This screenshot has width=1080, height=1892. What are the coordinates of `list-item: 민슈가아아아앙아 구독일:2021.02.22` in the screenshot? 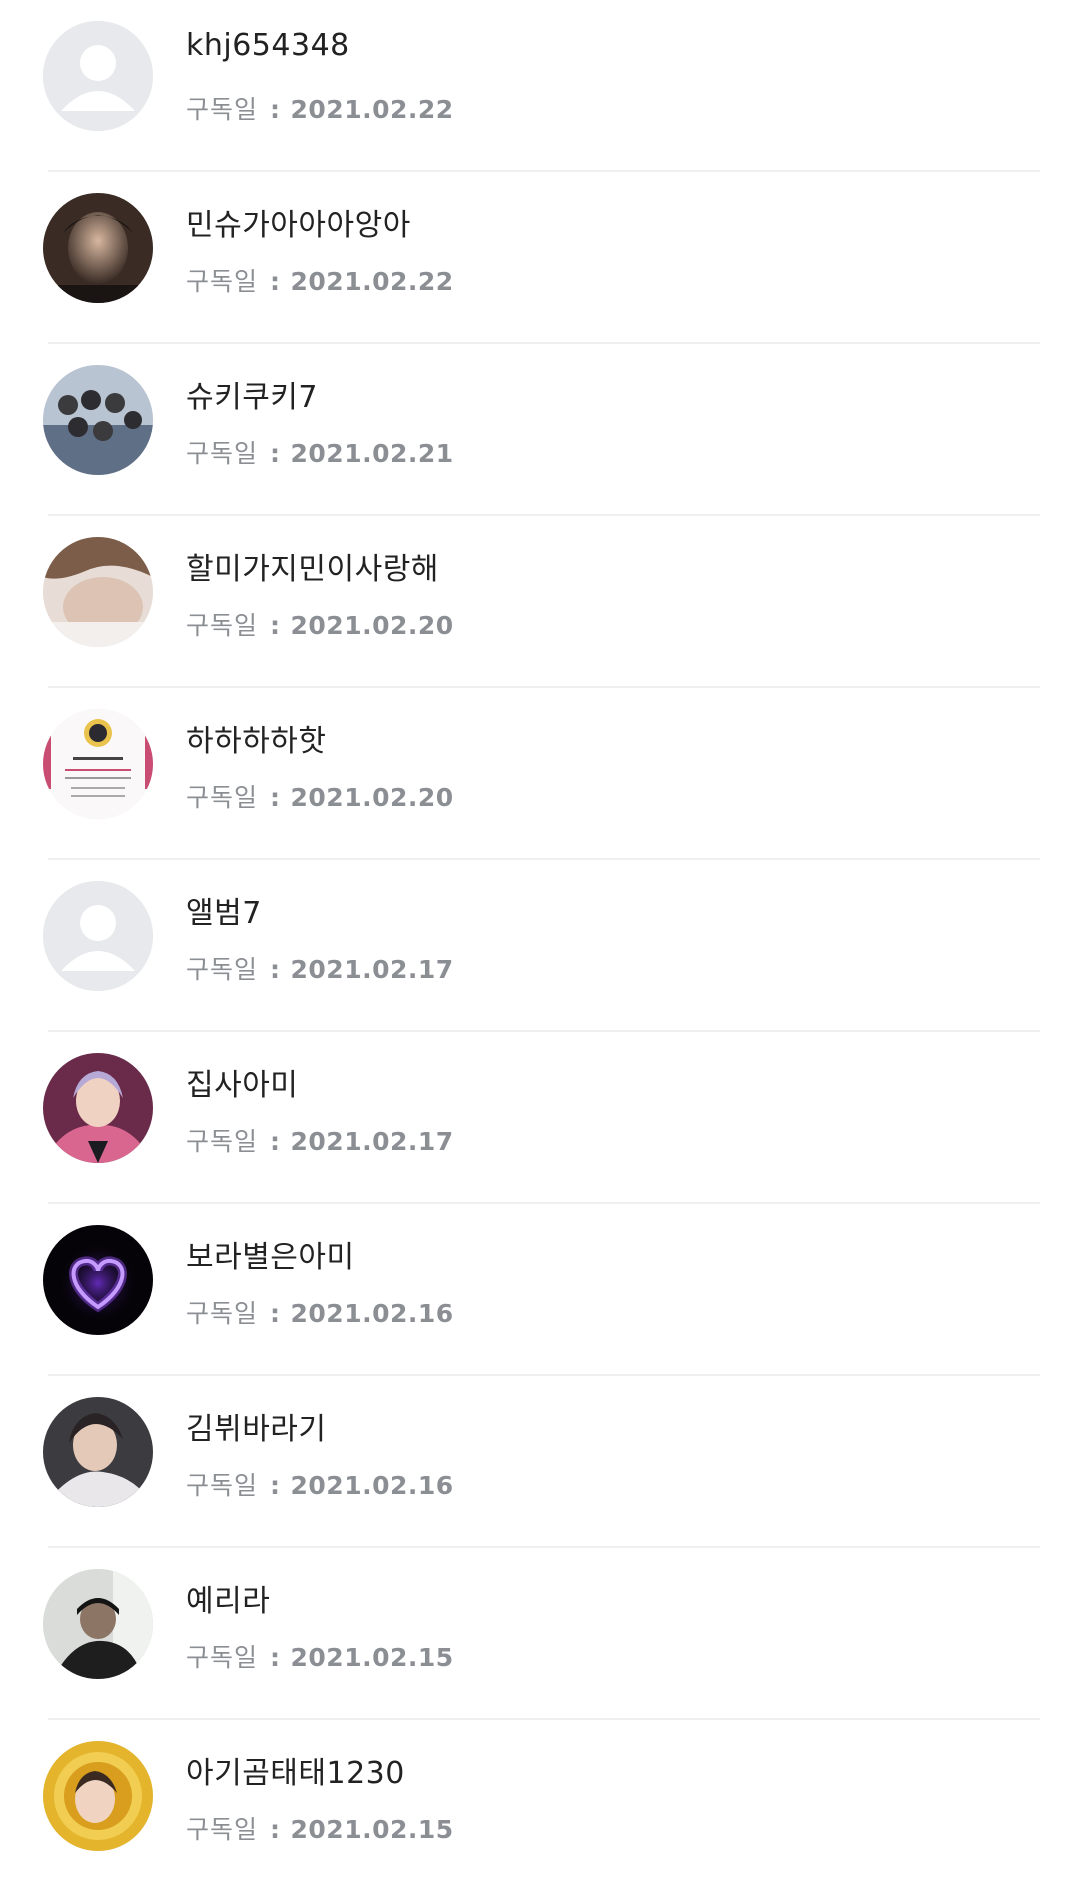 It's located at (540, 258).